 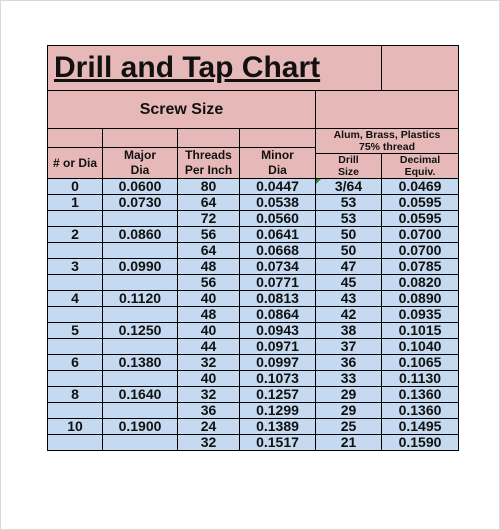 I want to click on major-dia-cell: 0.1640, so click(x=140, y=394).